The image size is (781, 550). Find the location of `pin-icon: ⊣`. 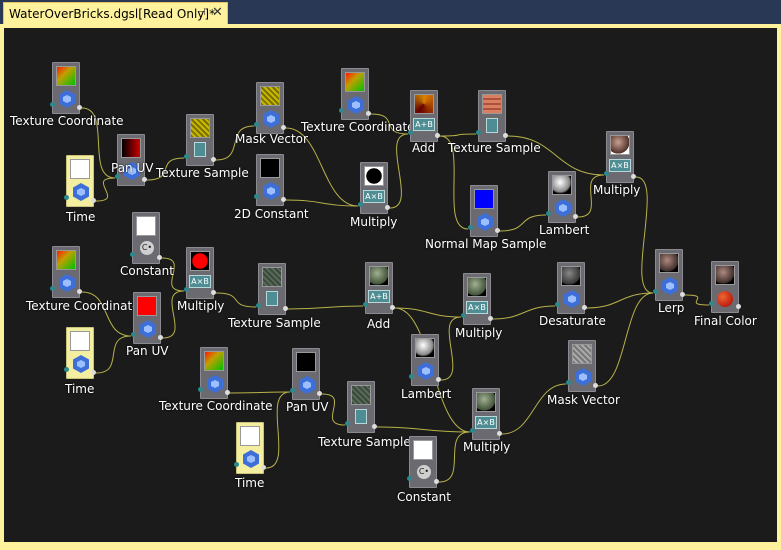

pin-icon: ⊣ is located at coordinates (201, 12).